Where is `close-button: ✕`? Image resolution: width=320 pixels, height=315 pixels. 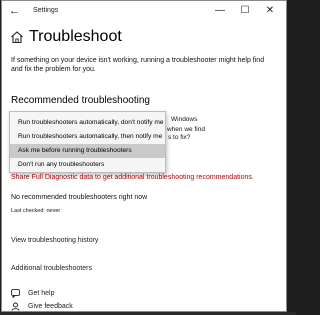 close-button: ✕ is located at coordinates (270, 11).